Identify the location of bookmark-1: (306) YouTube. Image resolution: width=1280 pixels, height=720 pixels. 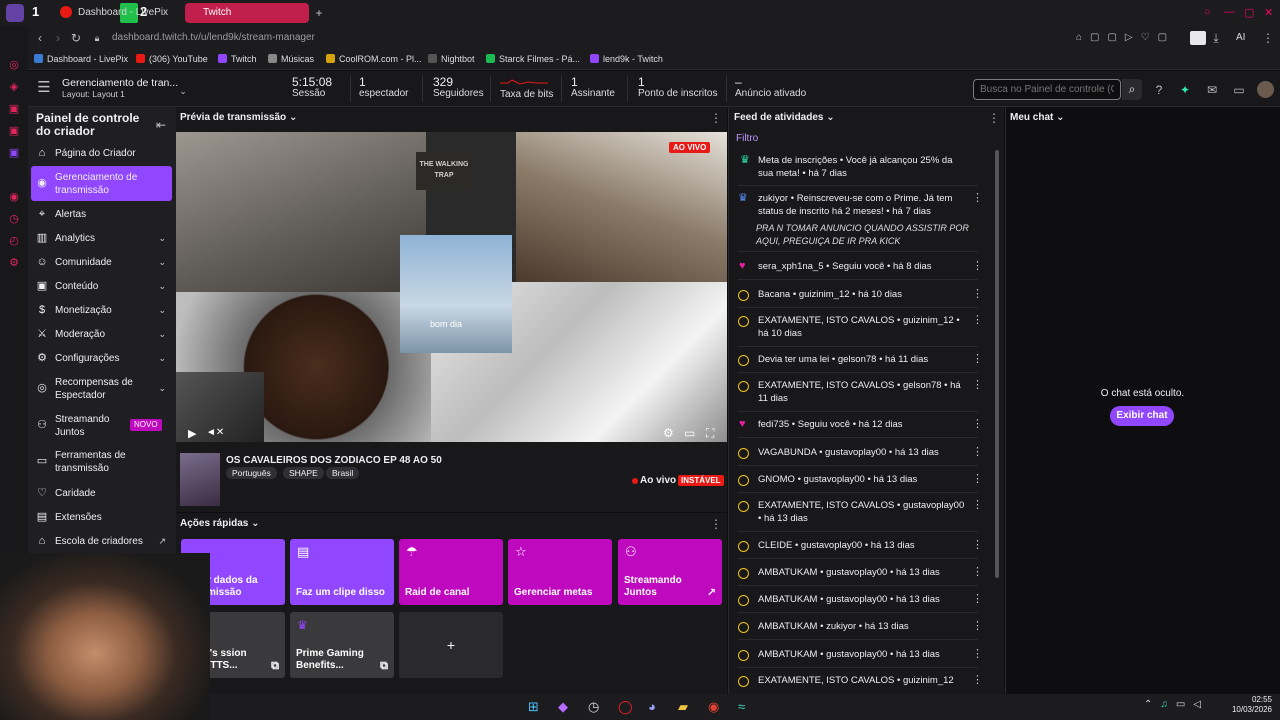
(172, 59).